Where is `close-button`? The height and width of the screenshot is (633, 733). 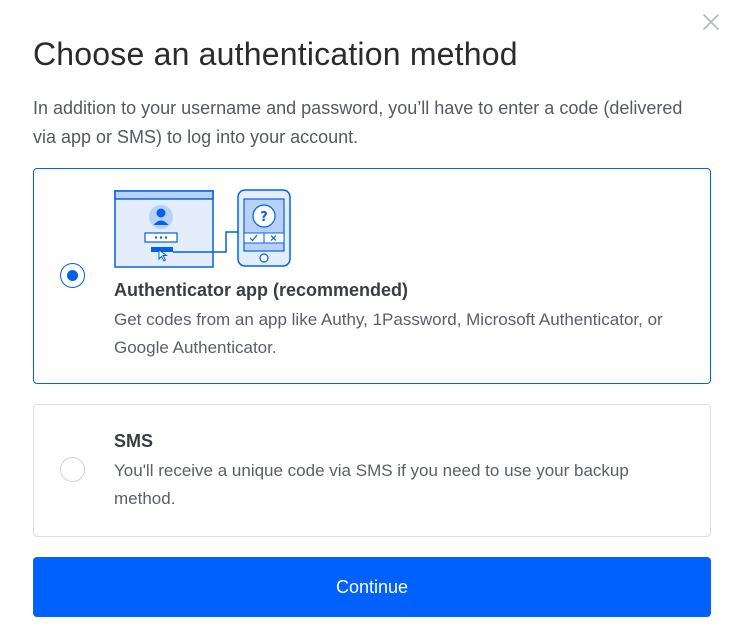
close-button is located at coordinates (711, 22).